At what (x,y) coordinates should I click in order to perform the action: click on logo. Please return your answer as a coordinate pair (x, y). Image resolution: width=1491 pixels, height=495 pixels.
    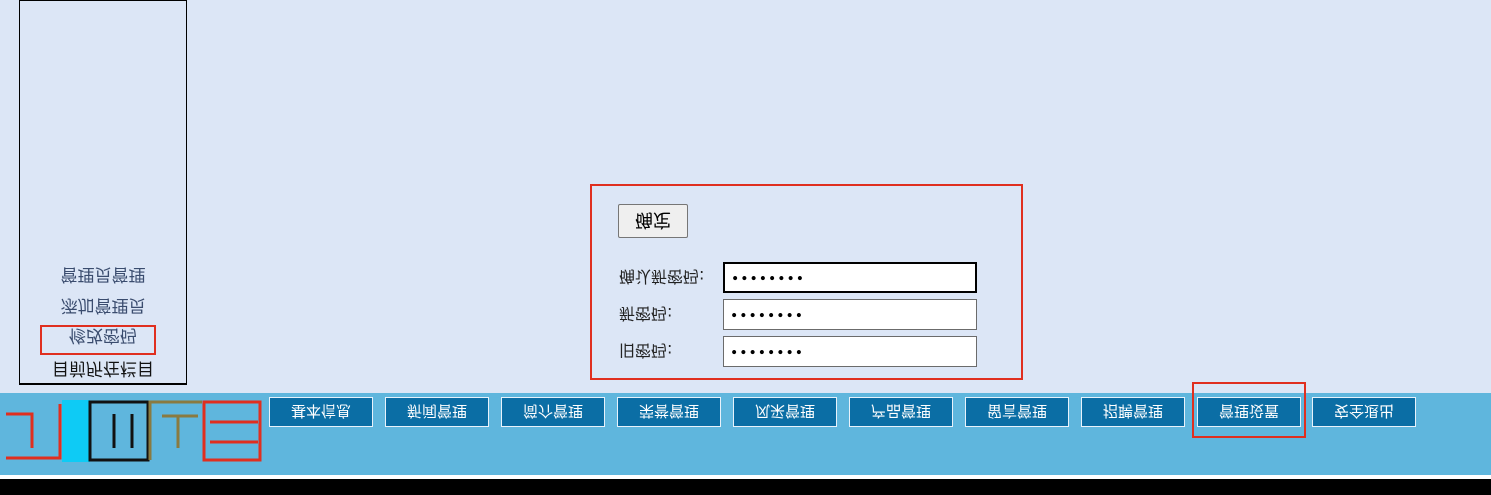
    Looking at the image, I should click on (132, 431).